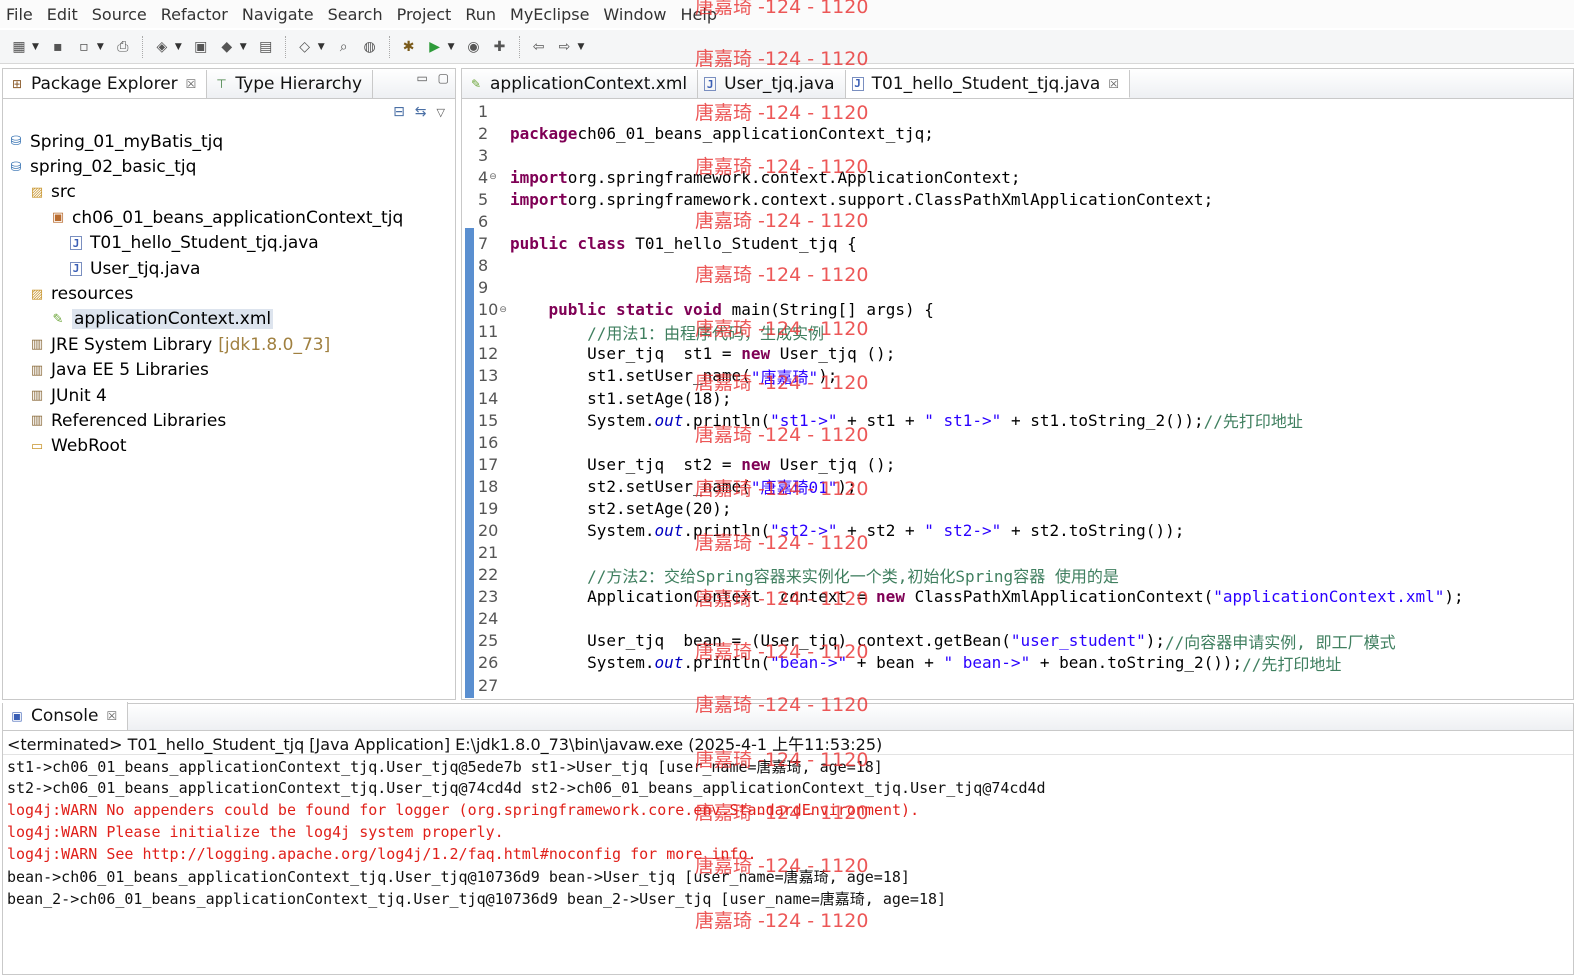  What do you see at coordinates (62, 14) in the screenshot?
I see `menu-edit: Edit` at bounding box center [62, 14].